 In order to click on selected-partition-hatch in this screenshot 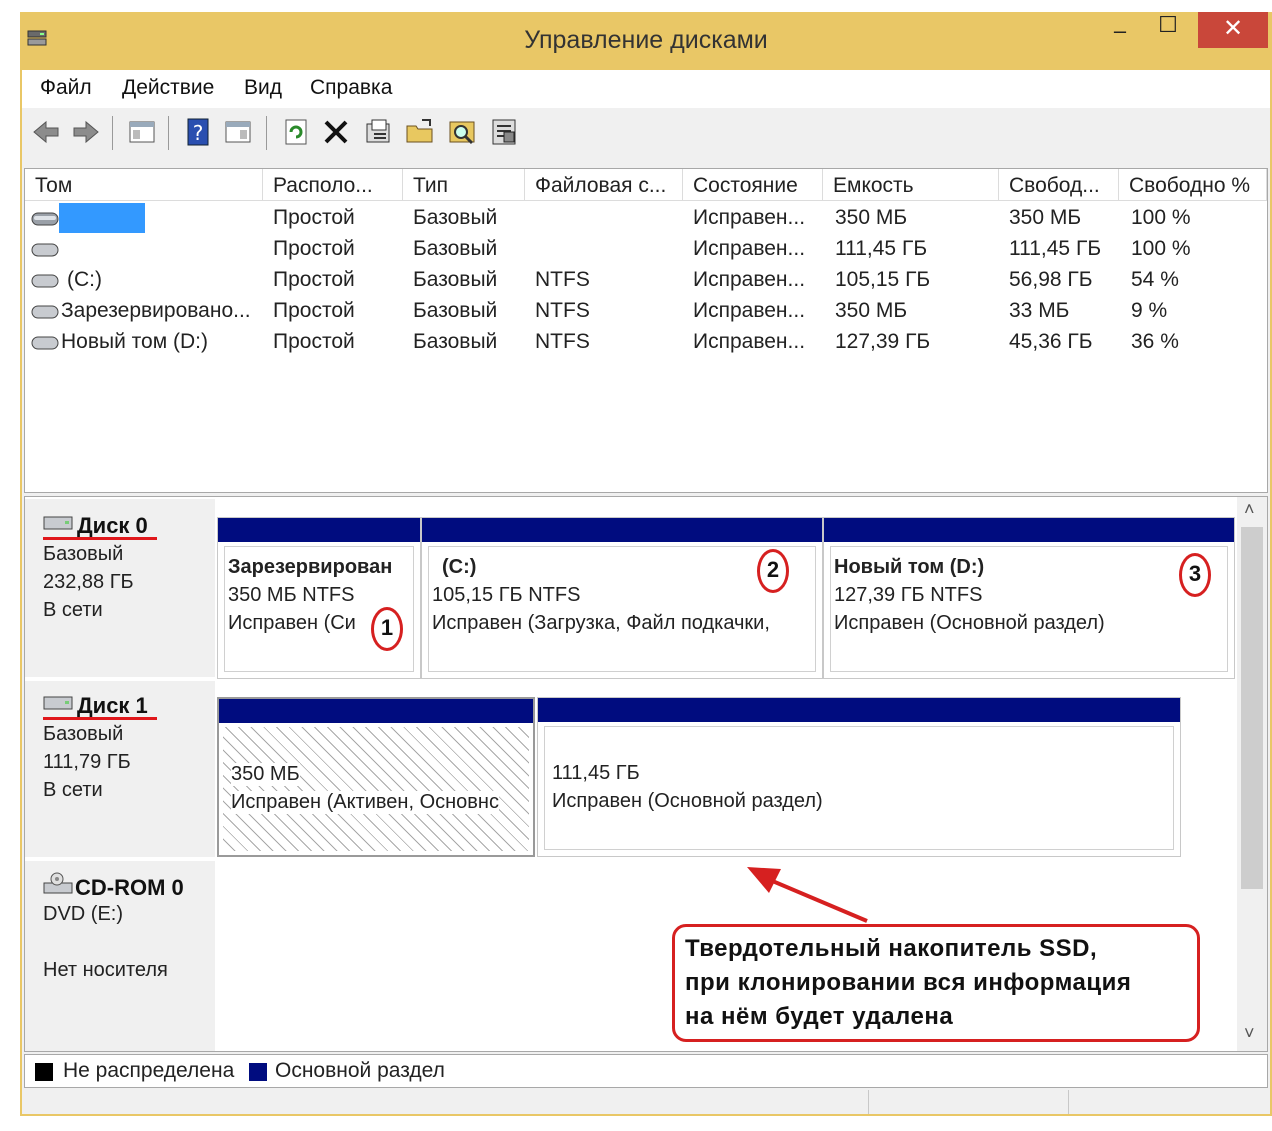, I will do `click(376, 789)`.